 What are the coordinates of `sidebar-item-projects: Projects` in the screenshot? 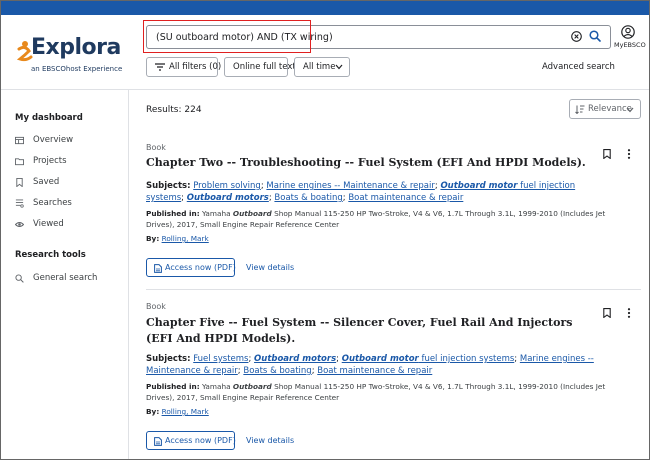 It's located at (70, 162).